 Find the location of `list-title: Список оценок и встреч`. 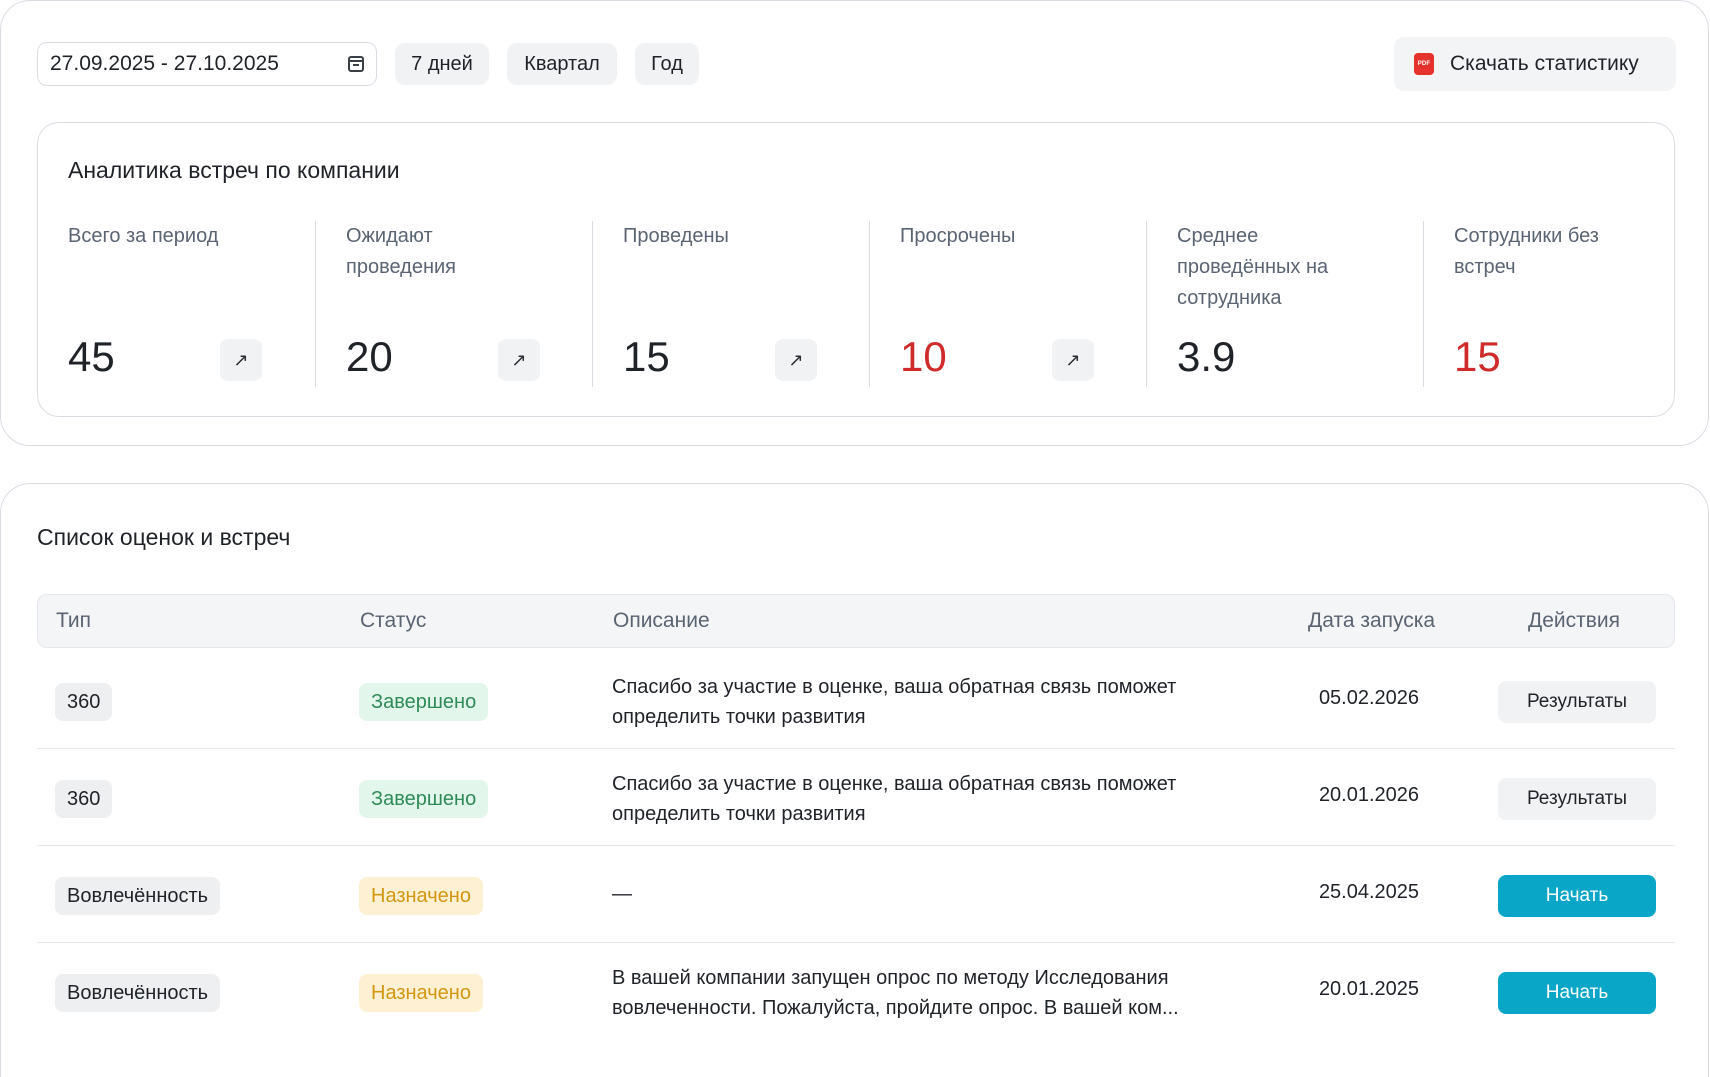

list-title: Список оценок и встреч is located at coordinates (164, 537).